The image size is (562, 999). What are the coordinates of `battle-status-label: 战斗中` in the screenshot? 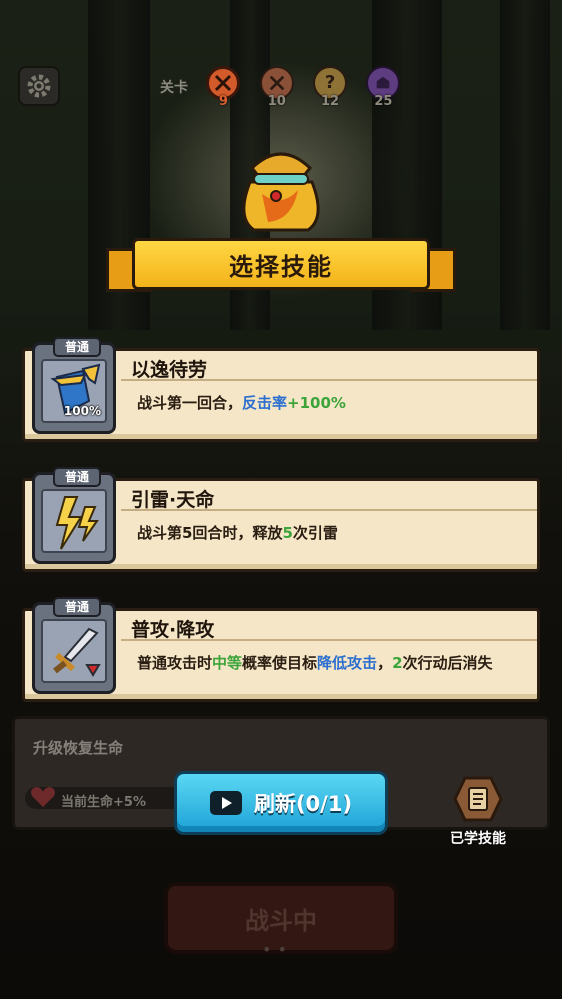 It's located at (281, 920).